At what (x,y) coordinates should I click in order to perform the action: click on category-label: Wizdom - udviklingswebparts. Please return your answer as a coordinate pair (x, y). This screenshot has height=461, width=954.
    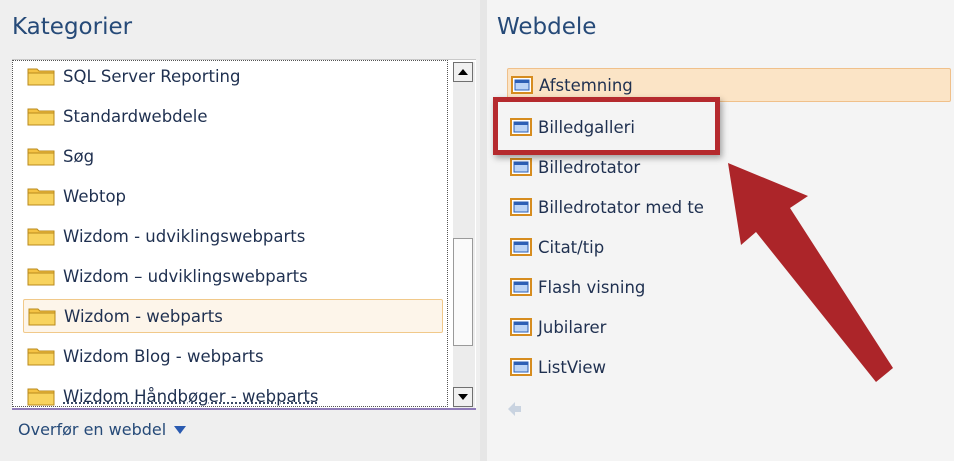
    Looking at the image, I should click on (184, 236).